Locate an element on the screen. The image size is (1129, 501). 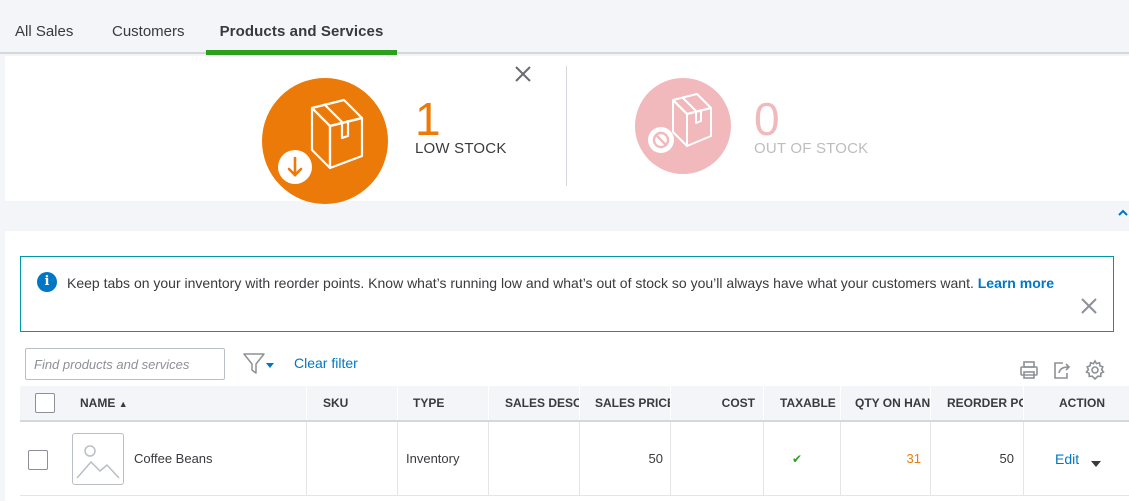
tab-products-and-services: Products and Services is located at coordinates (301, 27).